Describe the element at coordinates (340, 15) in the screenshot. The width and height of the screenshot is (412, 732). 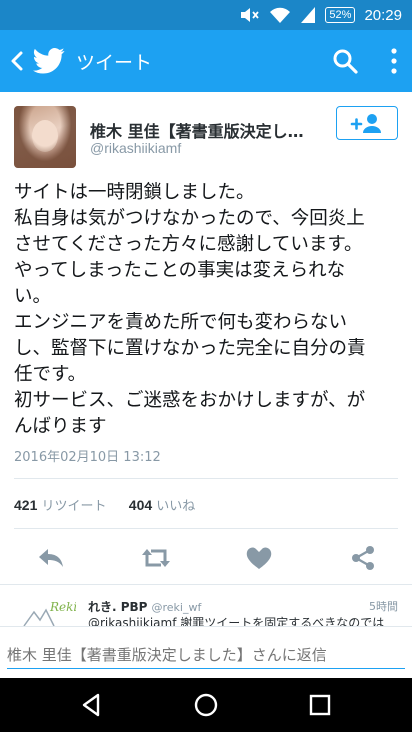
I see `battery-icon: 52%` at that location.